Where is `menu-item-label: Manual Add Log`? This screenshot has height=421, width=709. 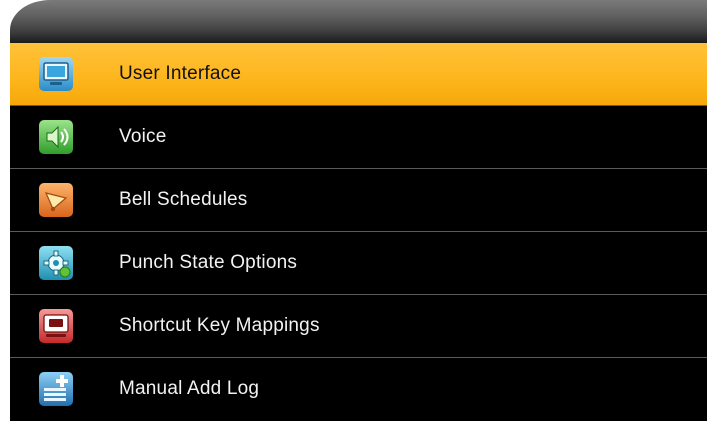 menu-item-label: Manual Add Log is located at coordinates (189, 388).